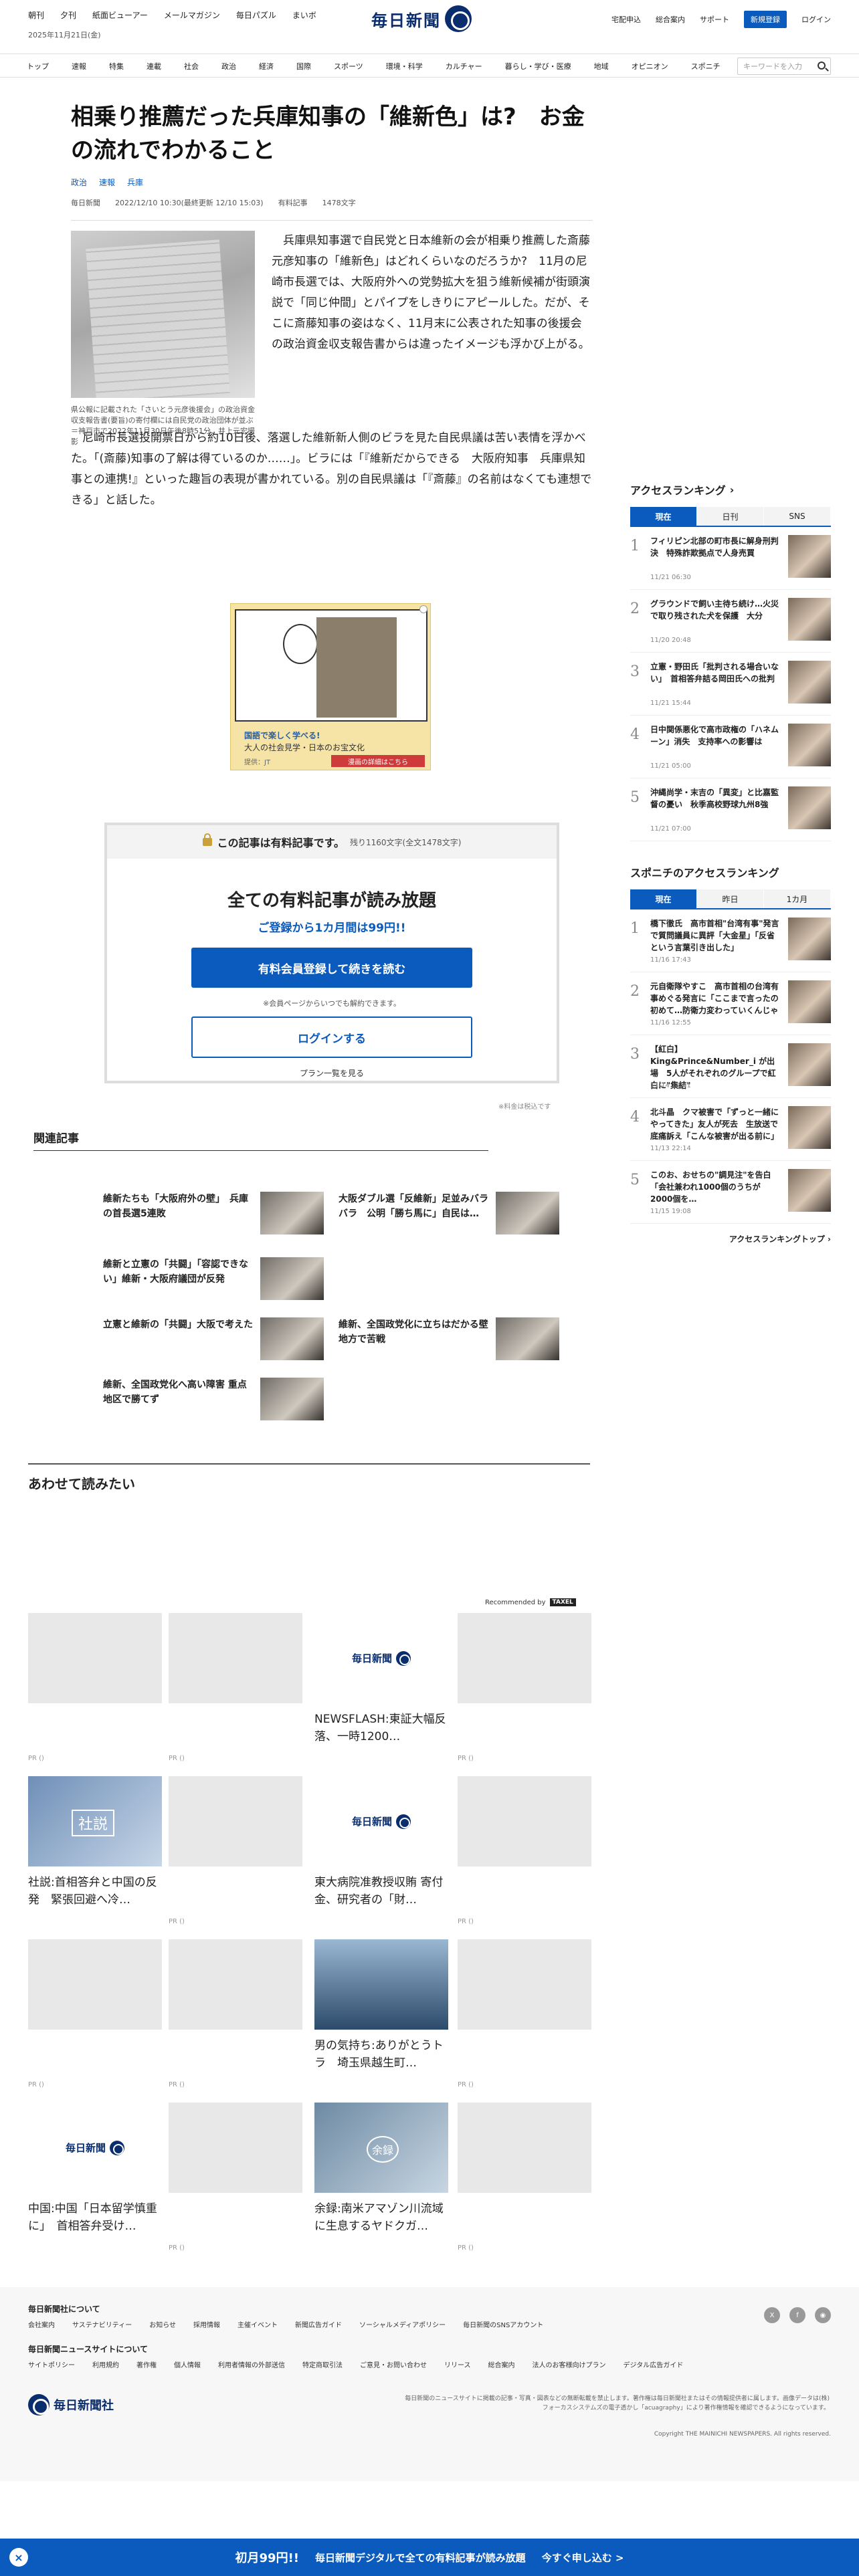  I want to click on tab-now: 現在, so click(663, 517).